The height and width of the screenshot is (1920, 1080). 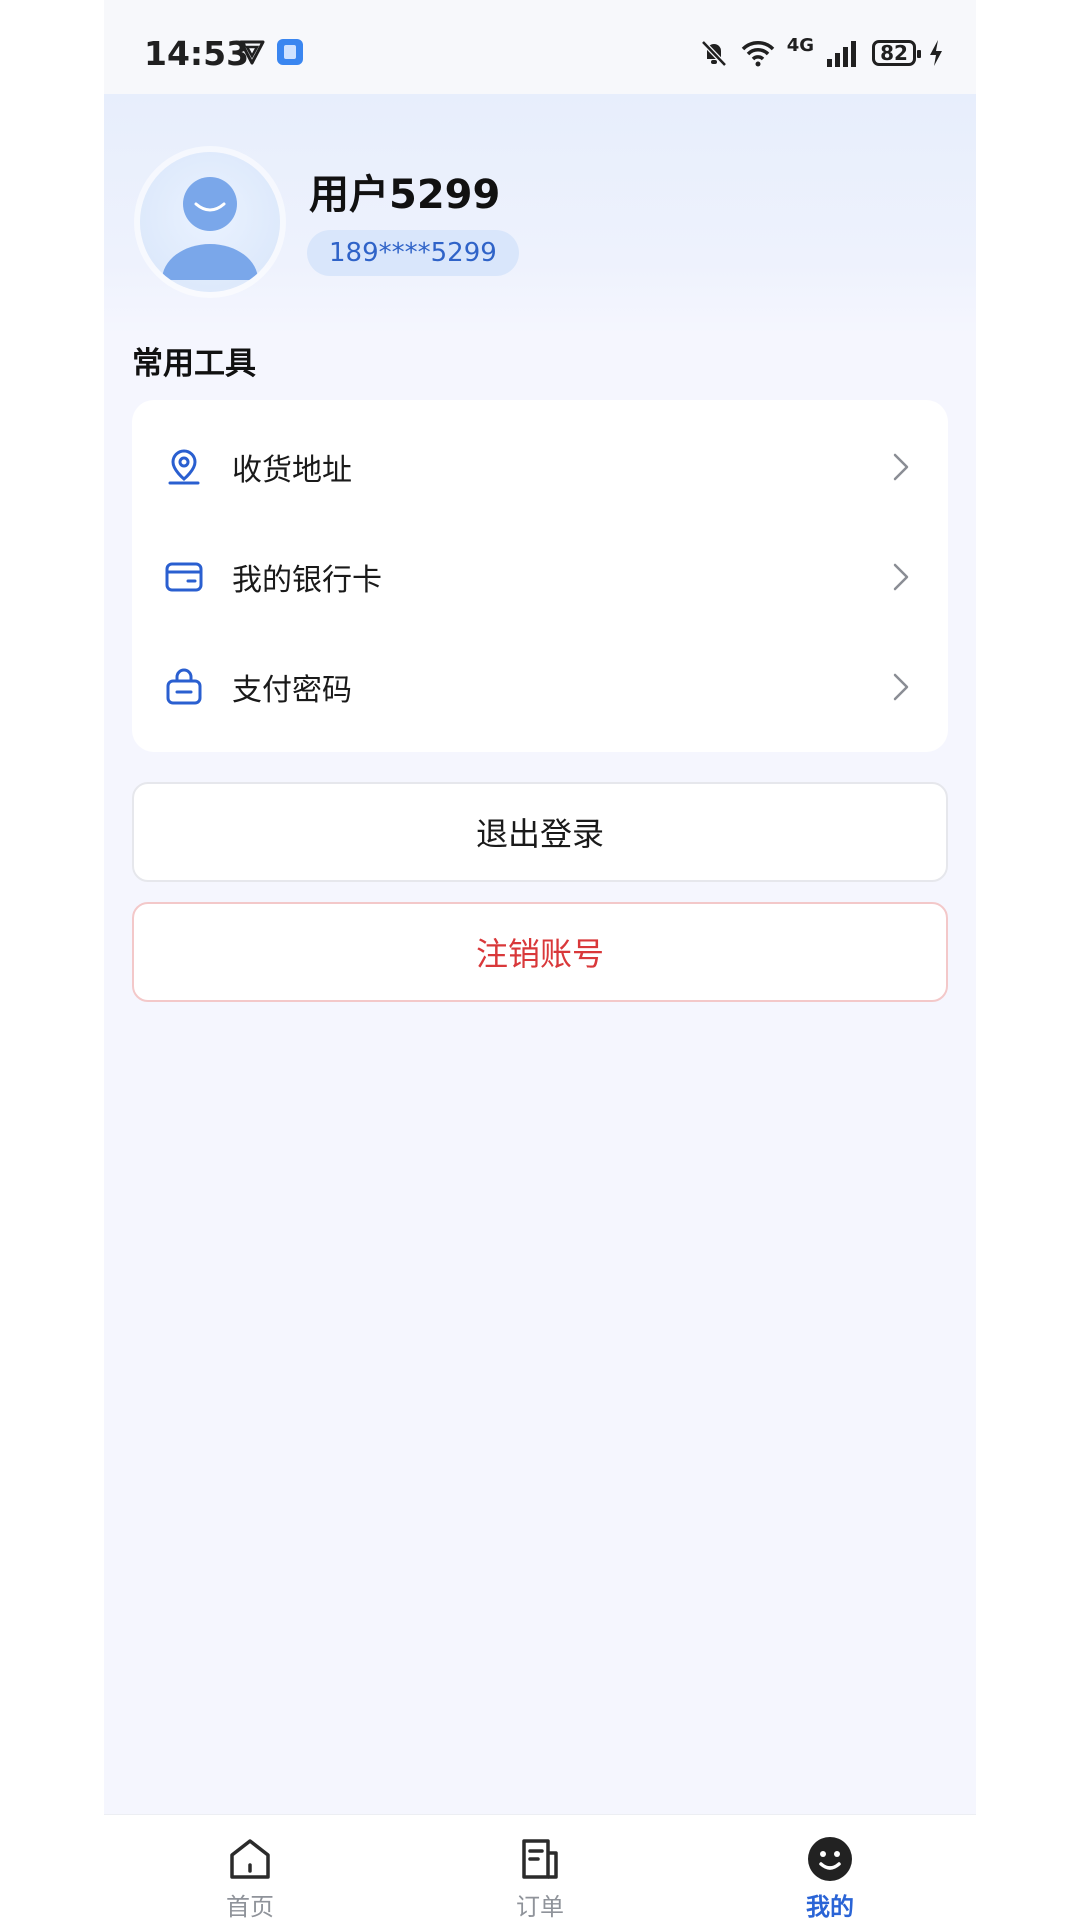 I want to click on charging-bolt-icon, so click(x=936, y=53).